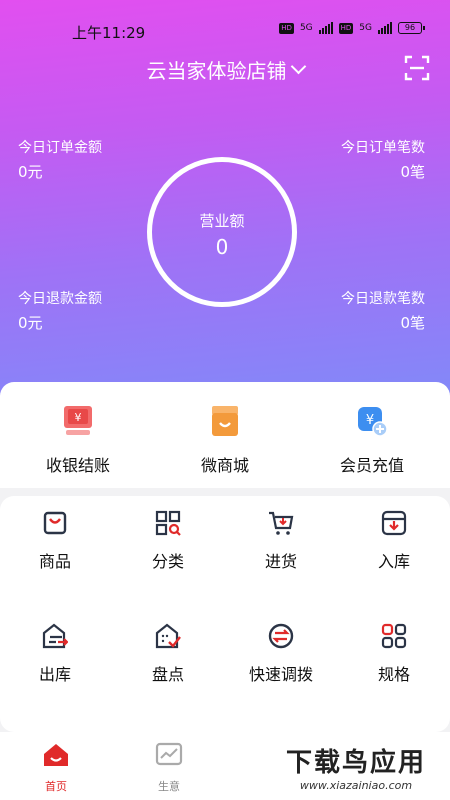  I want to click on business-chart-icon, so click(169, 754).